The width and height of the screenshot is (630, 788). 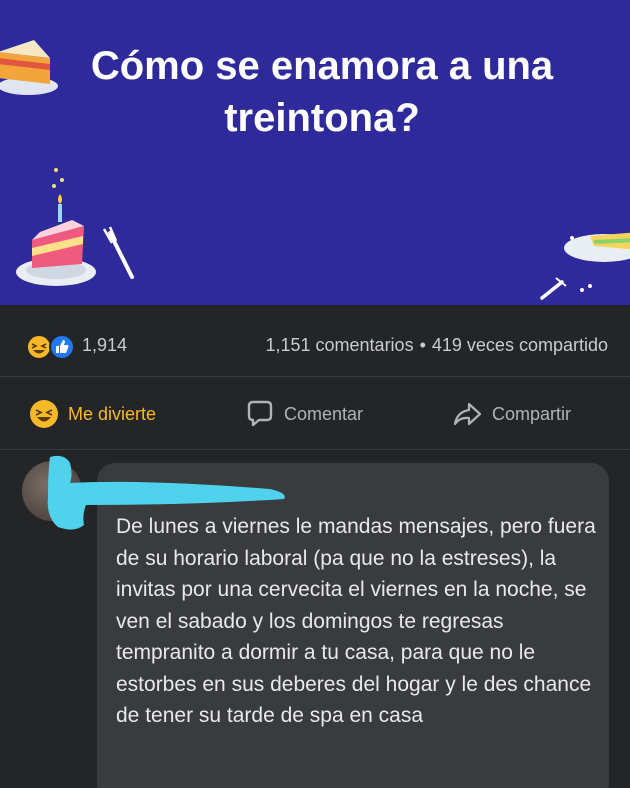 What do you see at coordinates (112, 413) in the screenshot?
I see `react-label: Me divierte` at bounding box center [112, 413].